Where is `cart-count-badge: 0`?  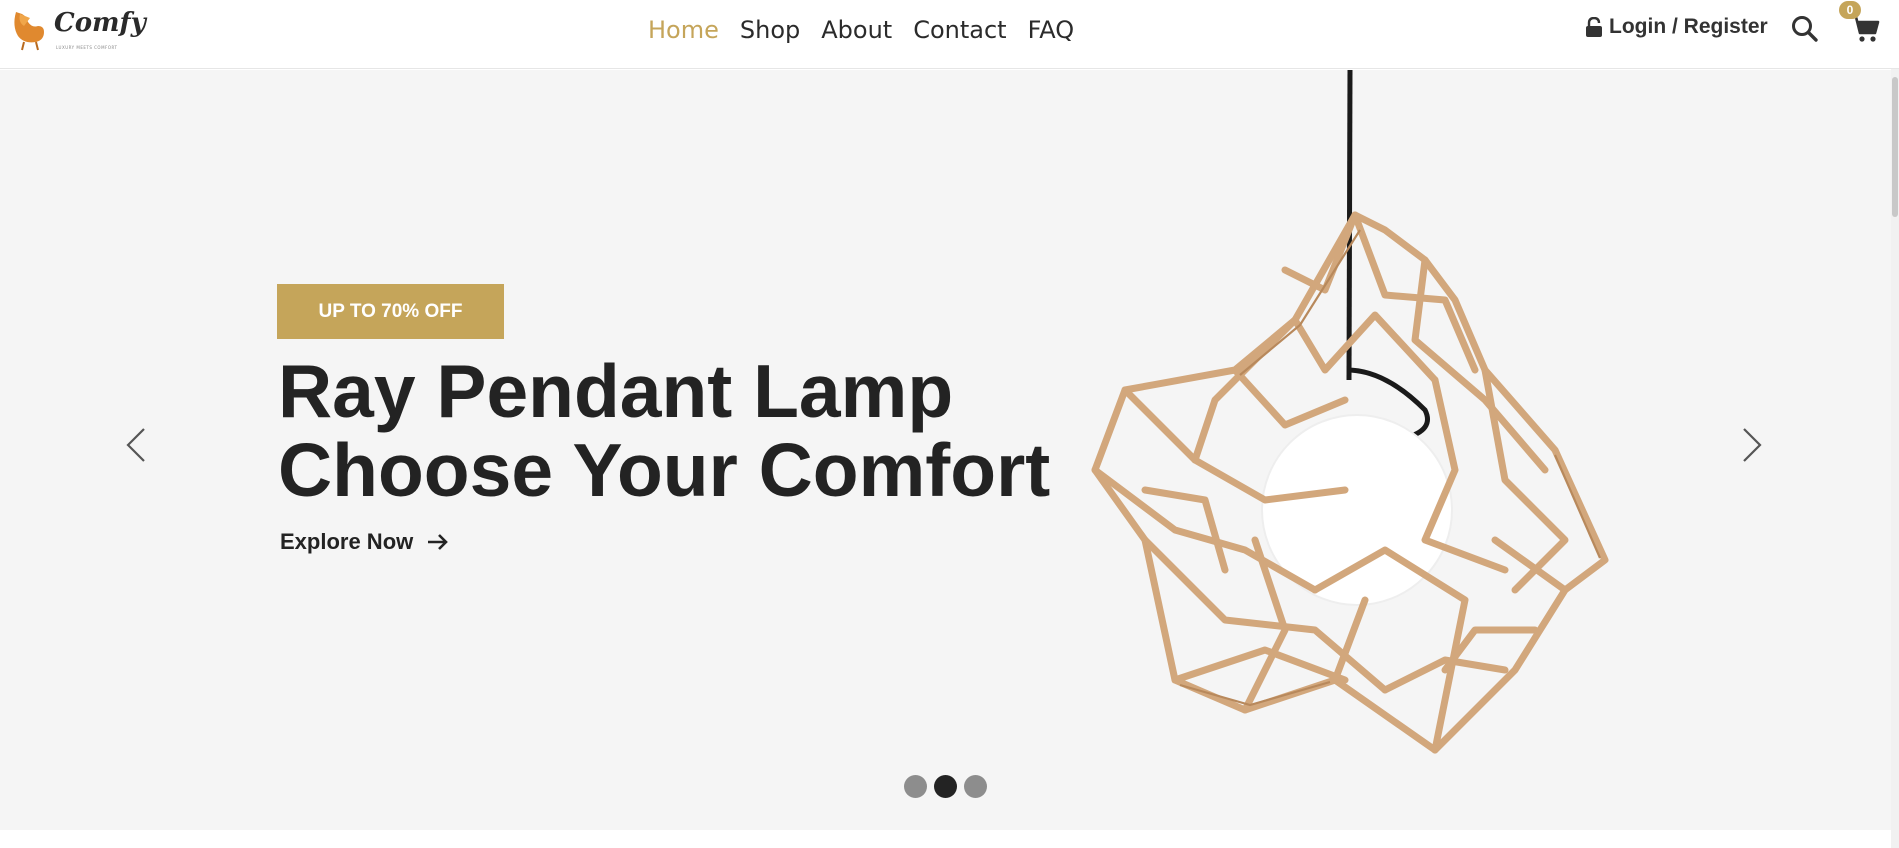
cart-count-badge: 0 is located at coordinates (1850, 10).